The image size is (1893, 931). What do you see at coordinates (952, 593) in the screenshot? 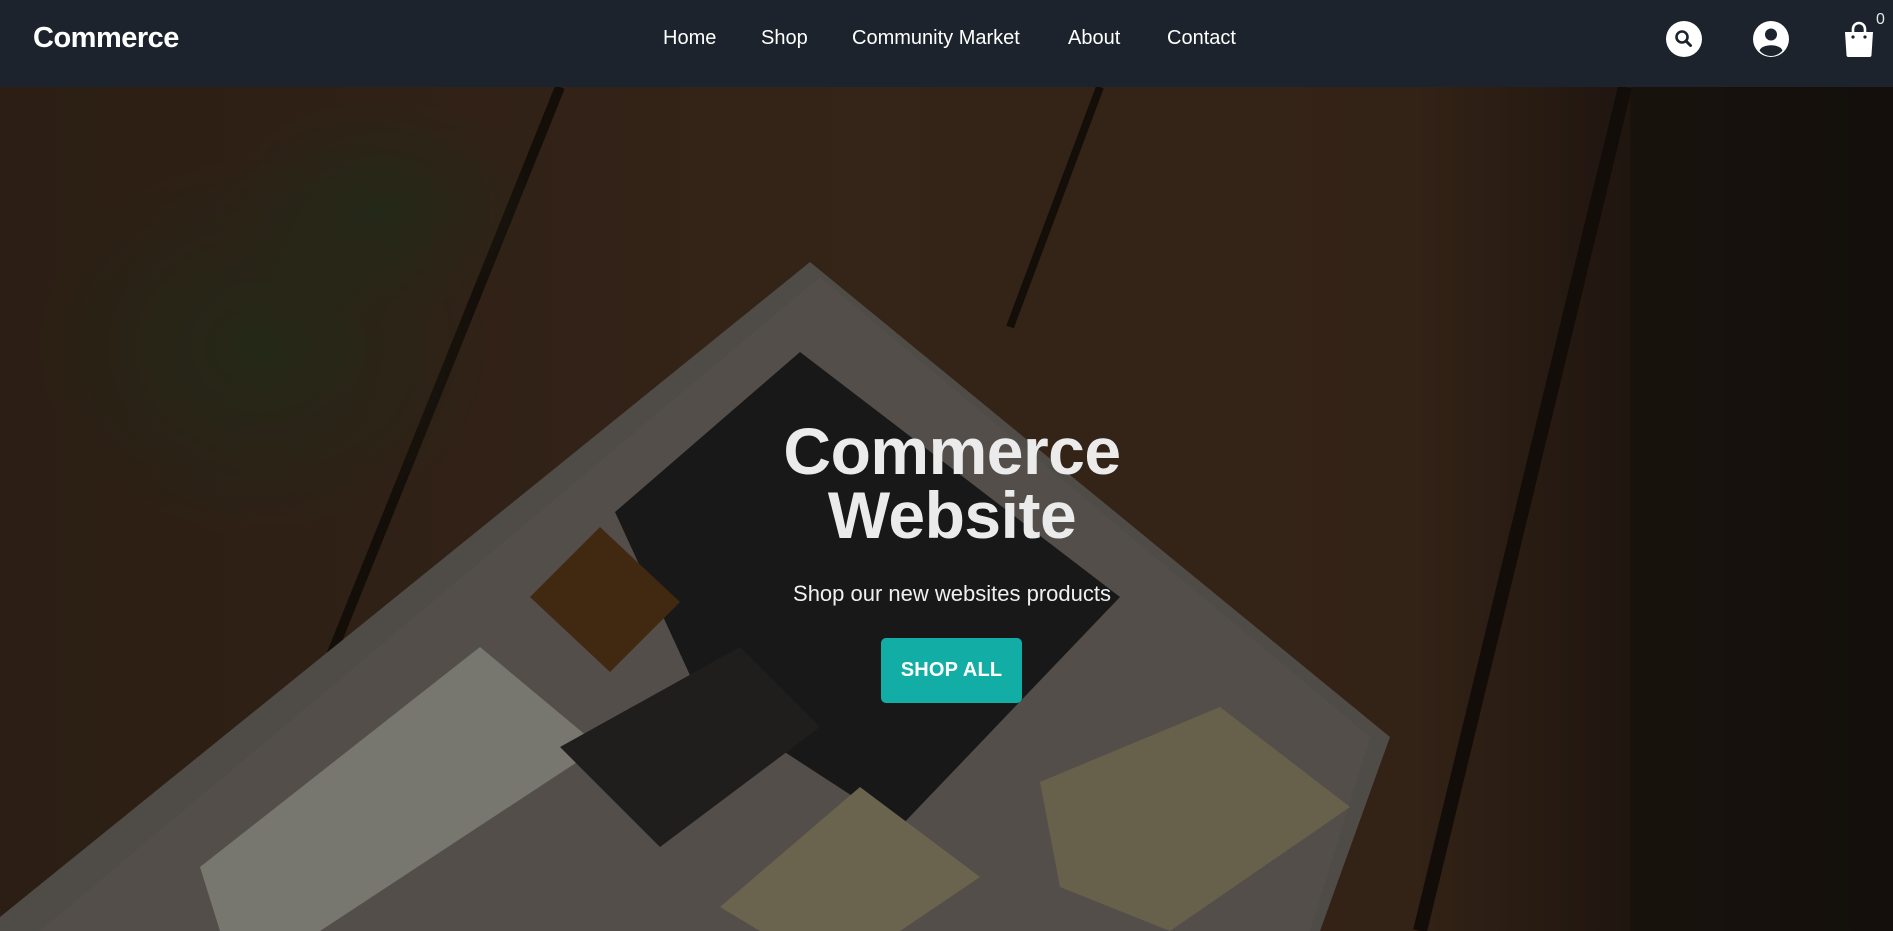
I see `hero-subtitle: Shop our new websites products` at bounding box center [952, 593].